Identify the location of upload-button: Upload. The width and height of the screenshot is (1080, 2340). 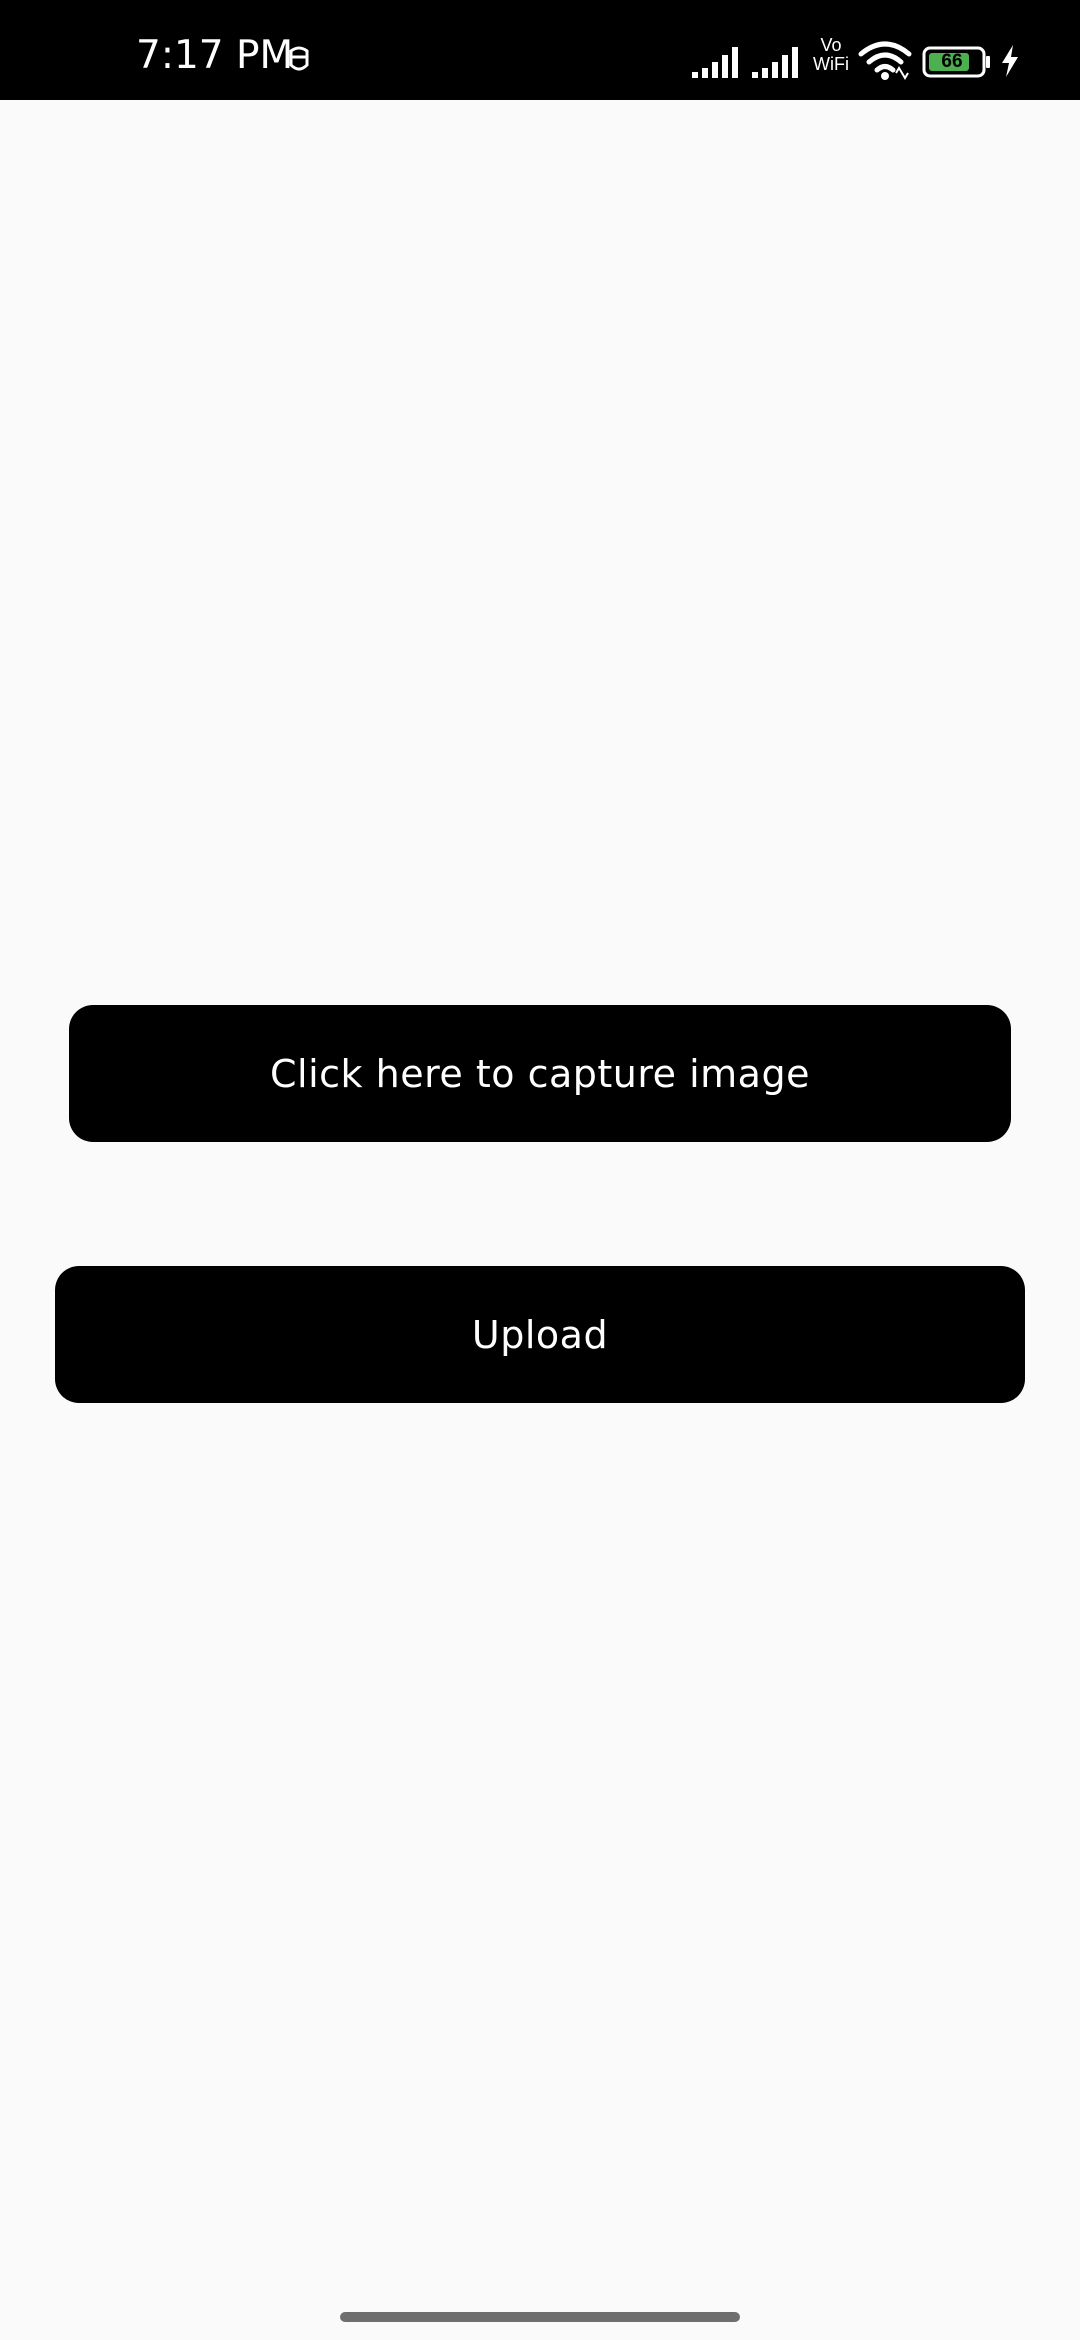
(540, 1334).